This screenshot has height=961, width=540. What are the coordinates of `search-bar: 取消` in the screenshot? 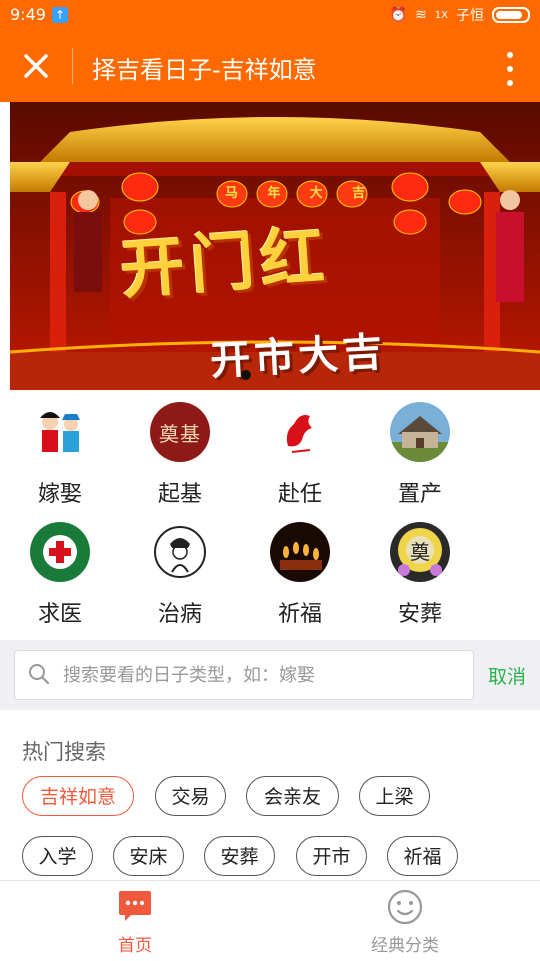 It's located at (270, 675).